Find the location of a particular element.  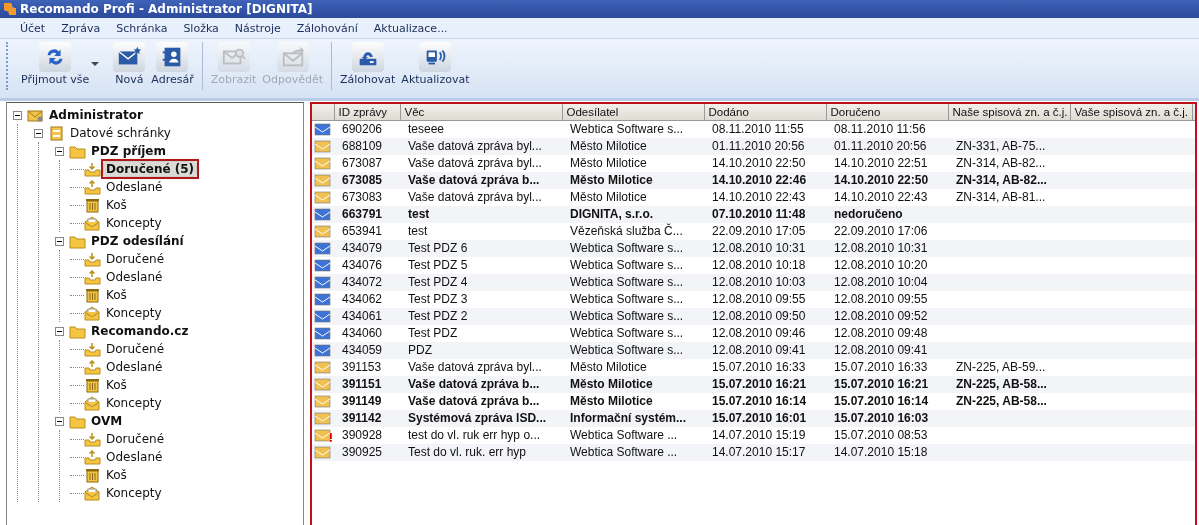

table-cell: DIGNITA, s.r.o. is located at coordinates (612, 214).